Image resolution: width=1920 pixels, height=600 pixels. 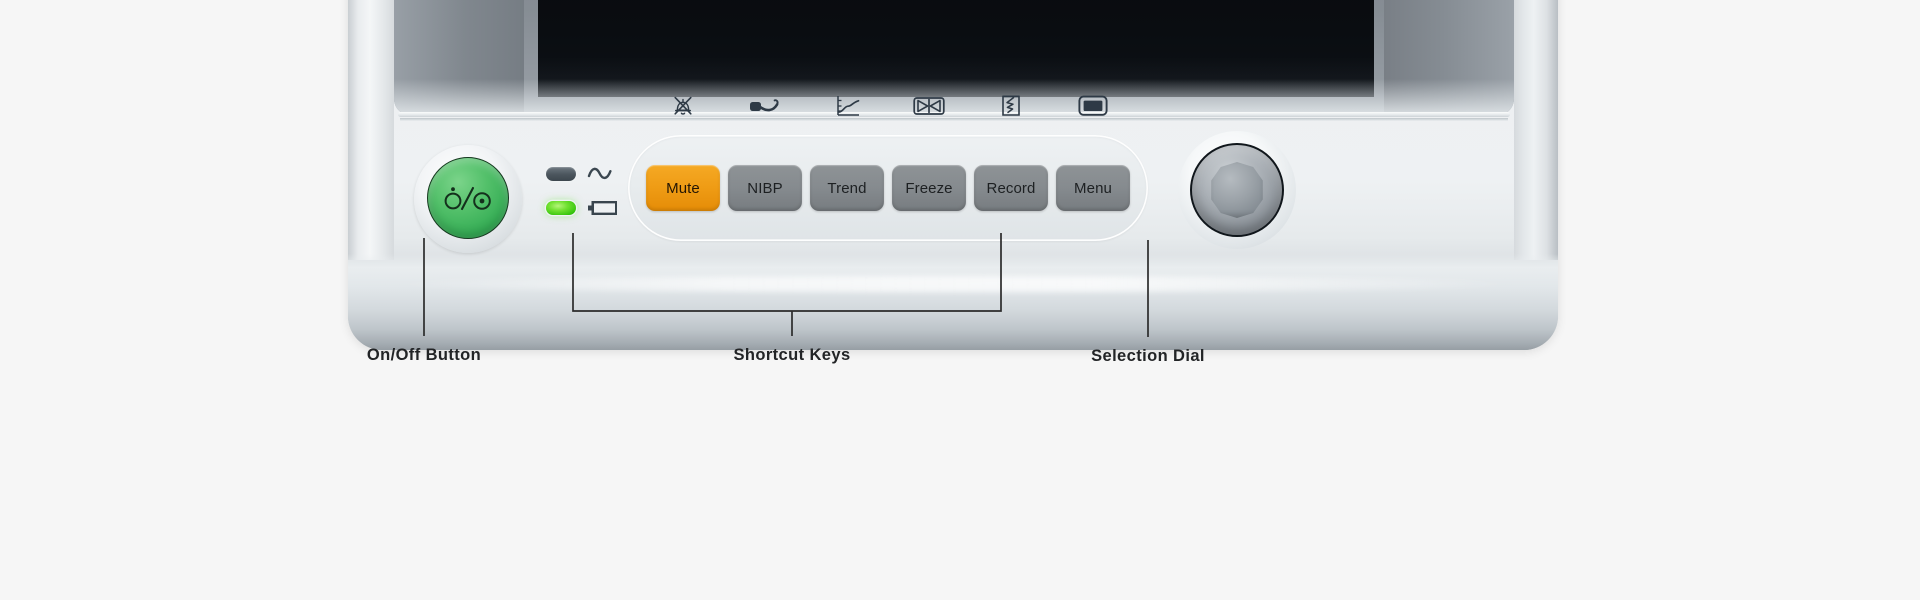 What do you see at coordinates (603, 208) in the screenshot?
I see `battery-icon` at bounding box center [603, 208].